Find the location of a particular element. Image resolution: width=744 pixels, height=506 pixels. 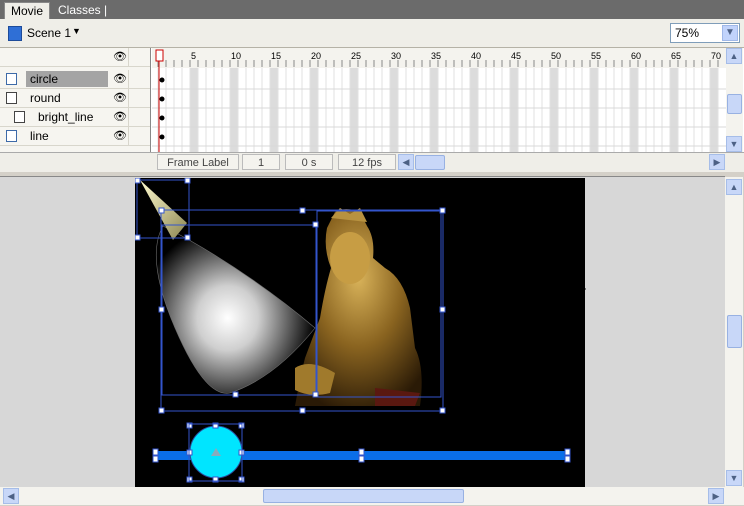

tab-classes: Classes | is located at coordinates (82, 10).